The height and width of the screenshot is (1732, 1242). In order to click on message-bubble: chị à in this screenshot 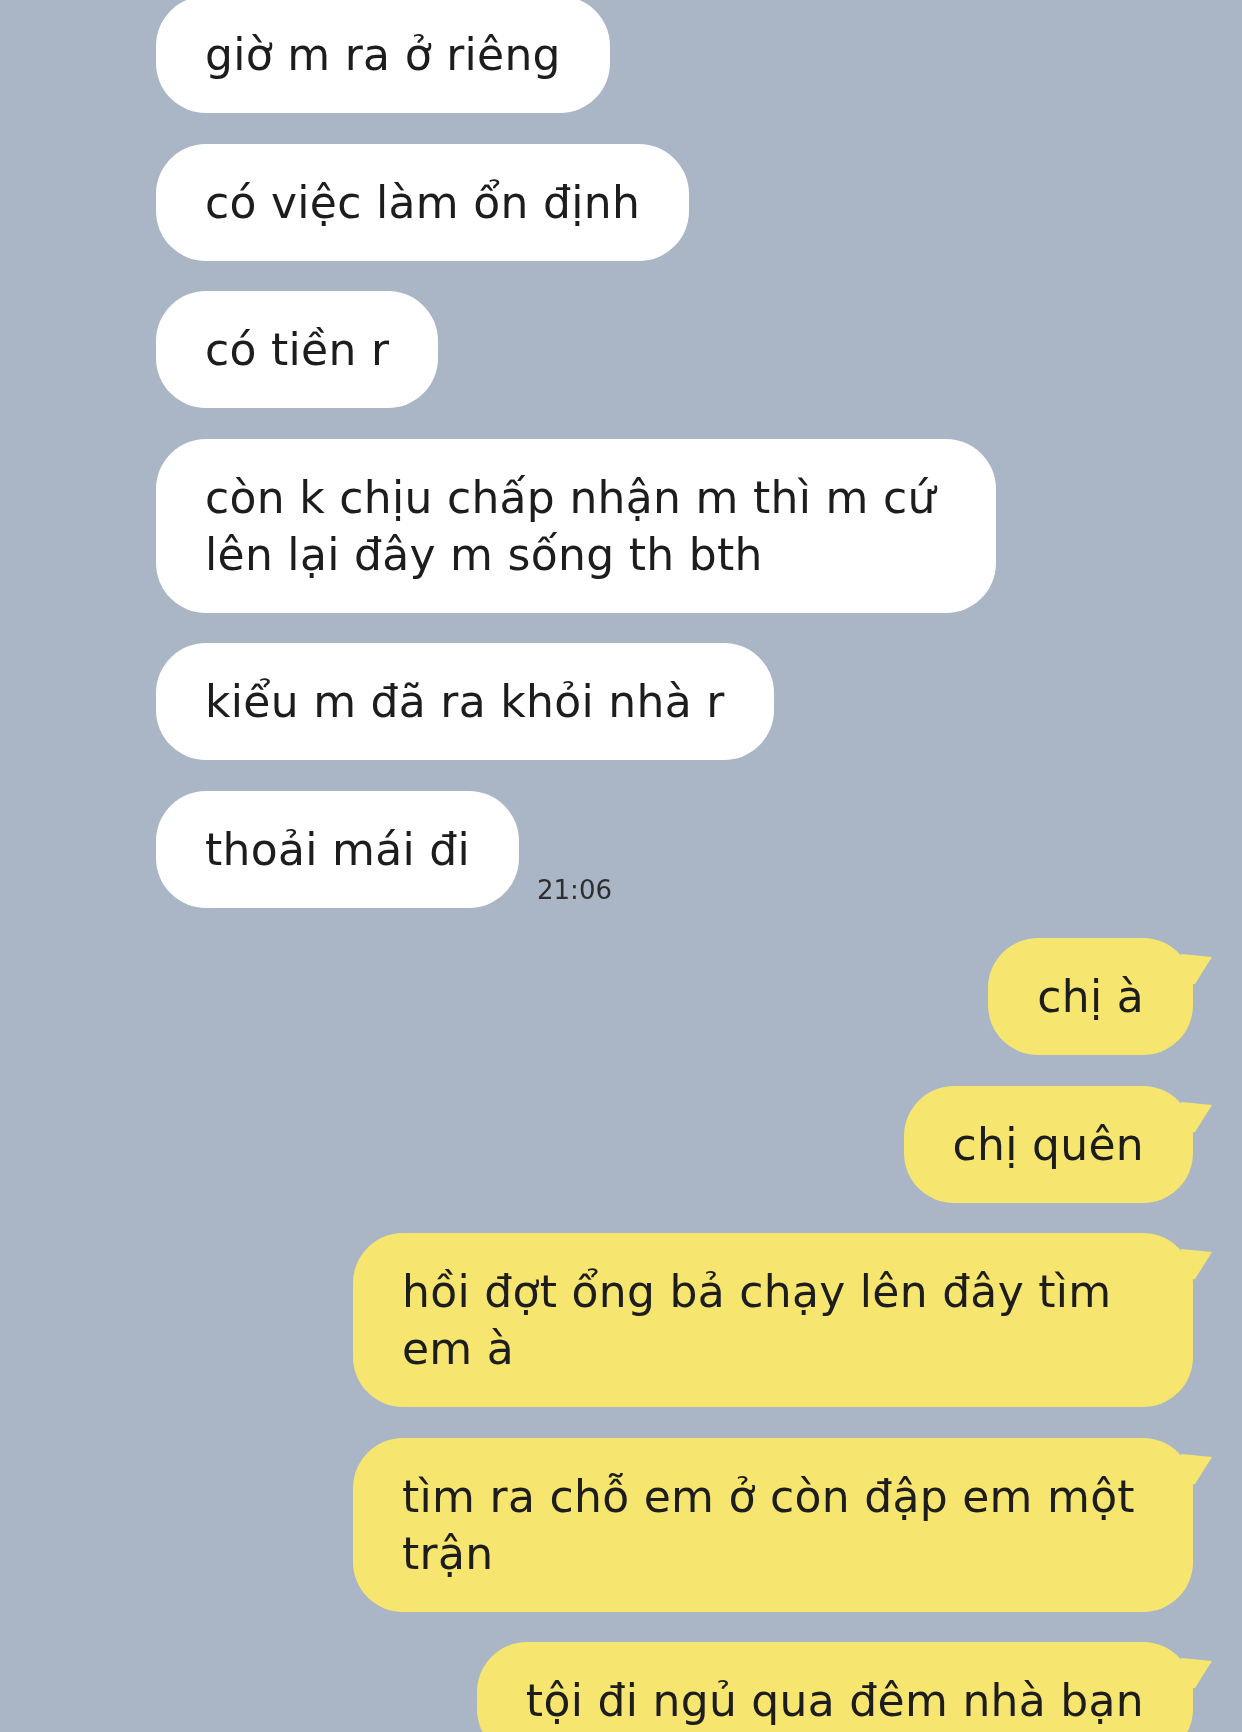, I will do `click(1090, 996)`.